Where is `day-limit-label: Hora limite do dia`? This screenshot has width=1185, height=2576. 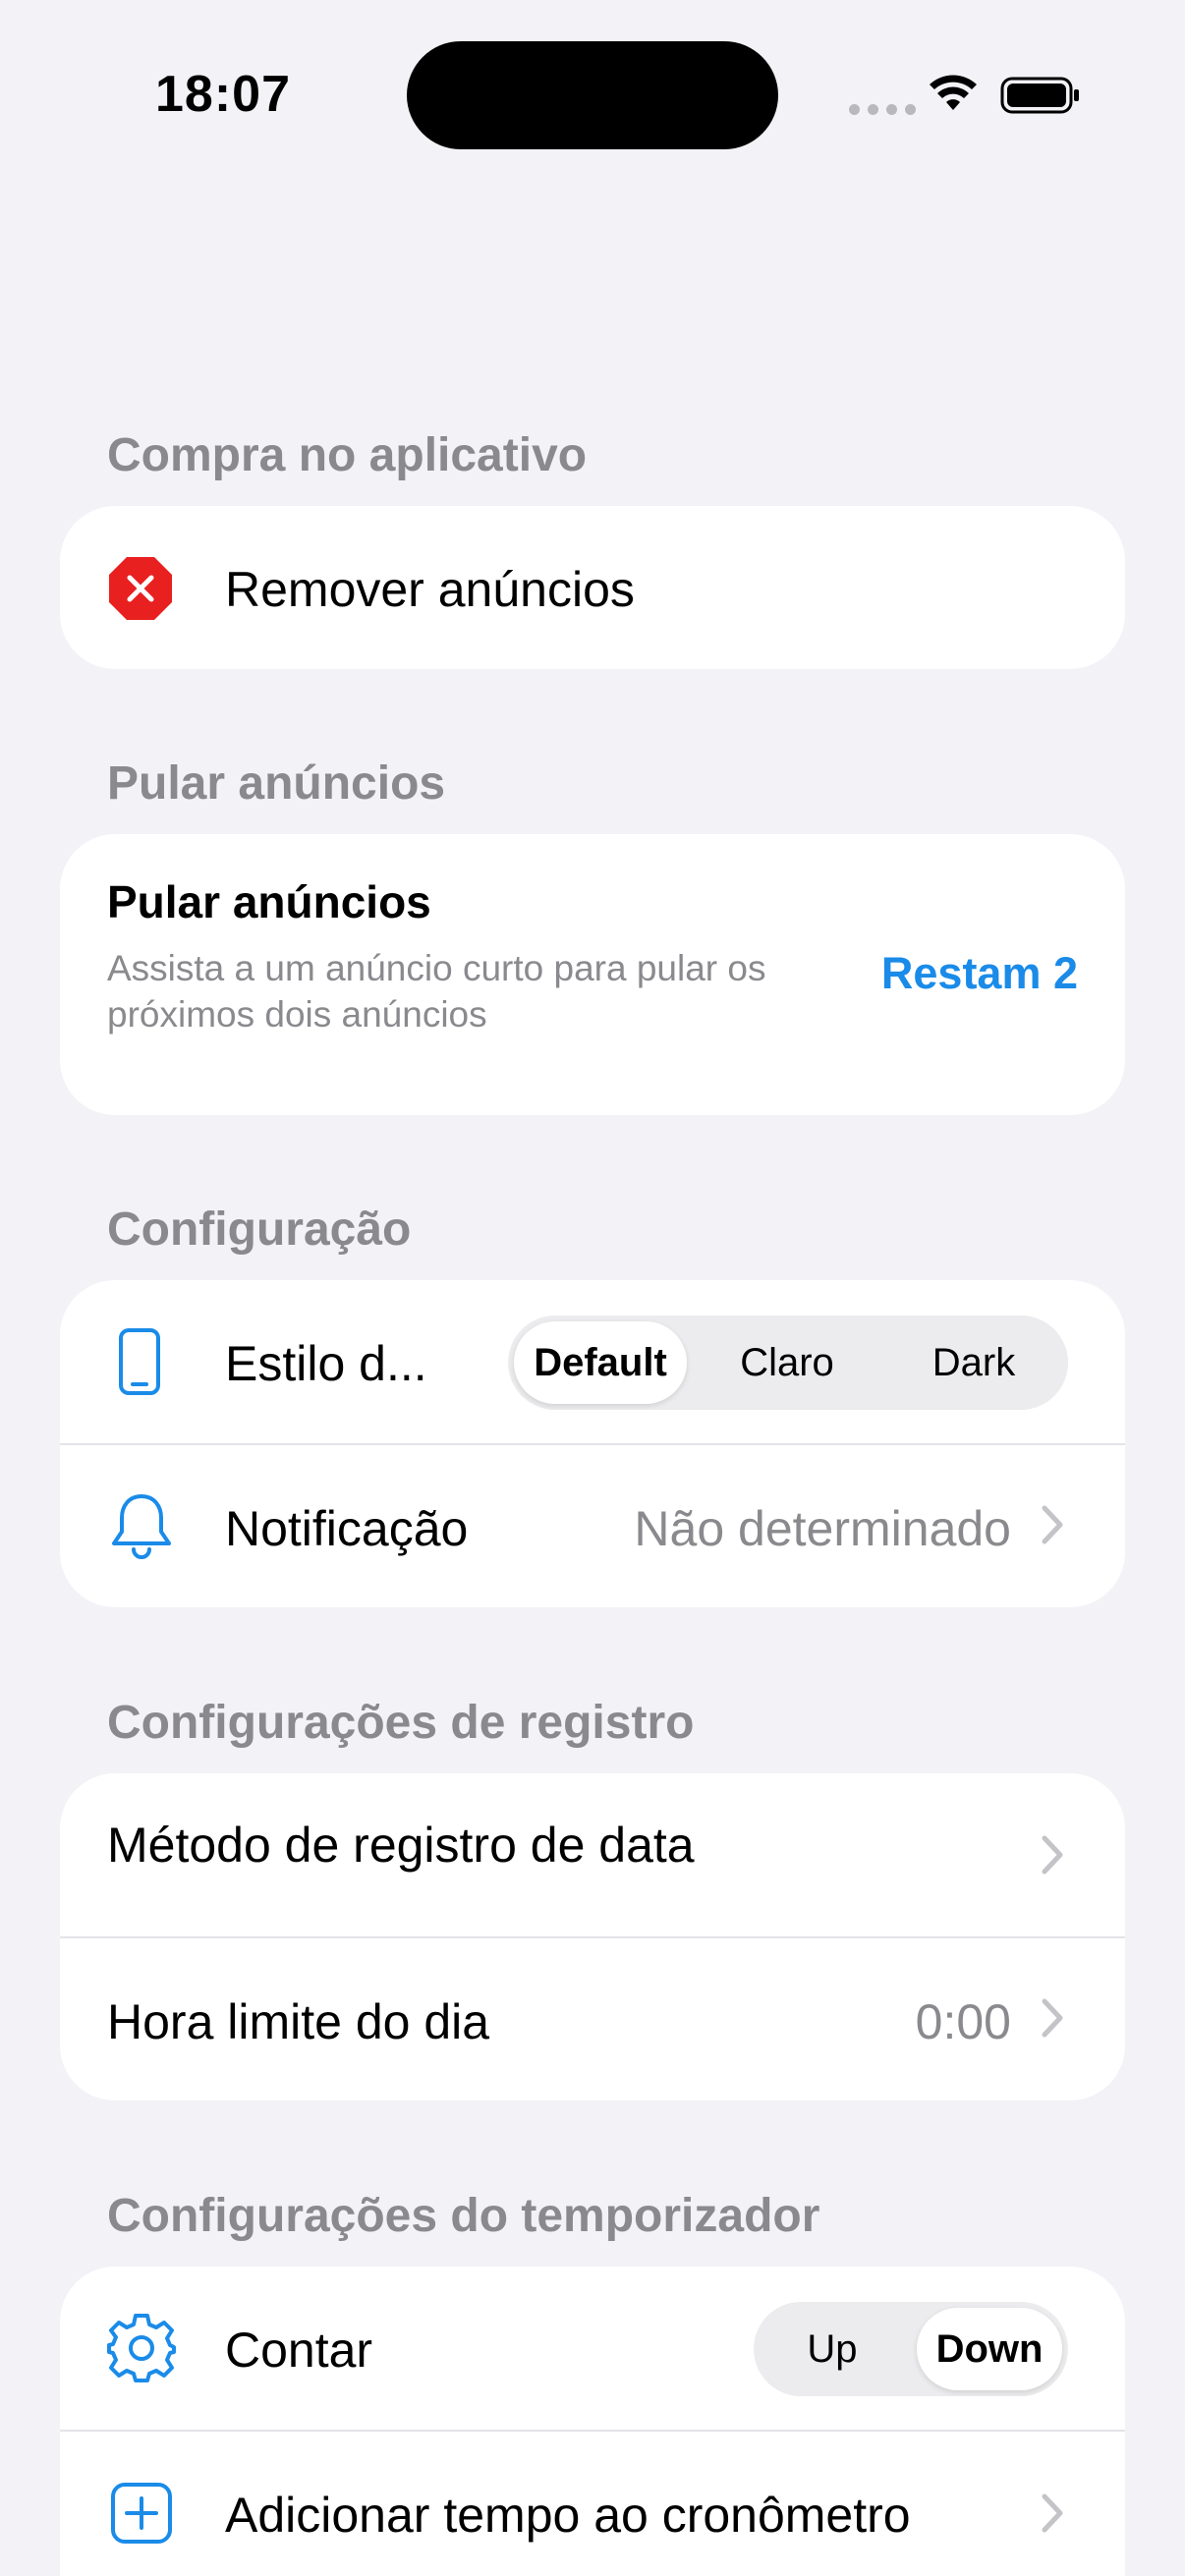 day-limit-label: Hora limite do dia is located at coordinates (298, 2021).